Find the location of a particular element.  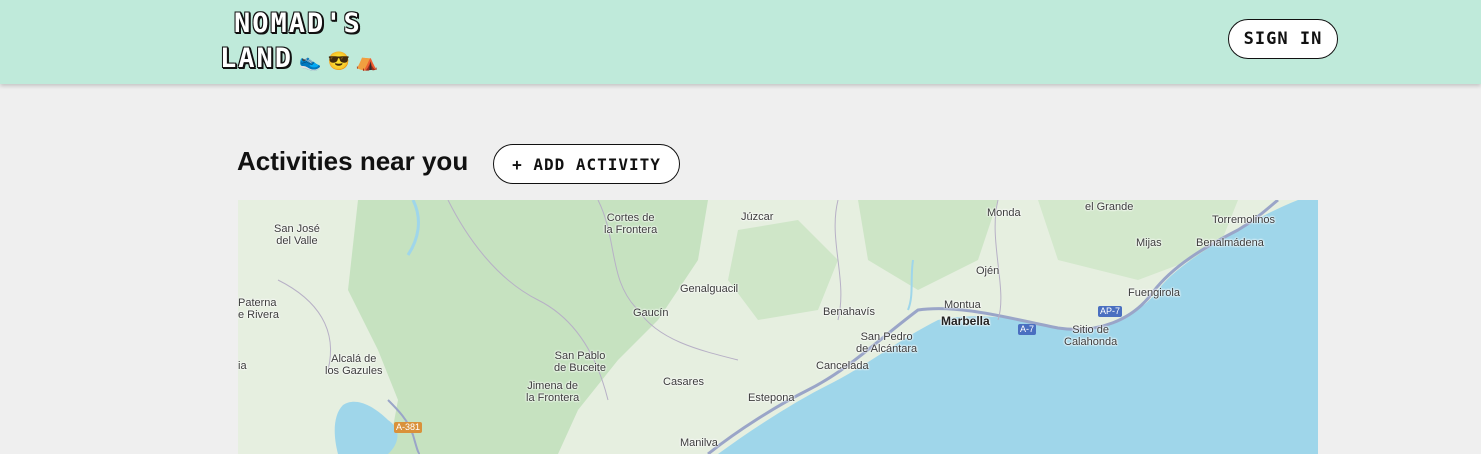

map-label: Benalmádena is located at coordinates (1230, 243).